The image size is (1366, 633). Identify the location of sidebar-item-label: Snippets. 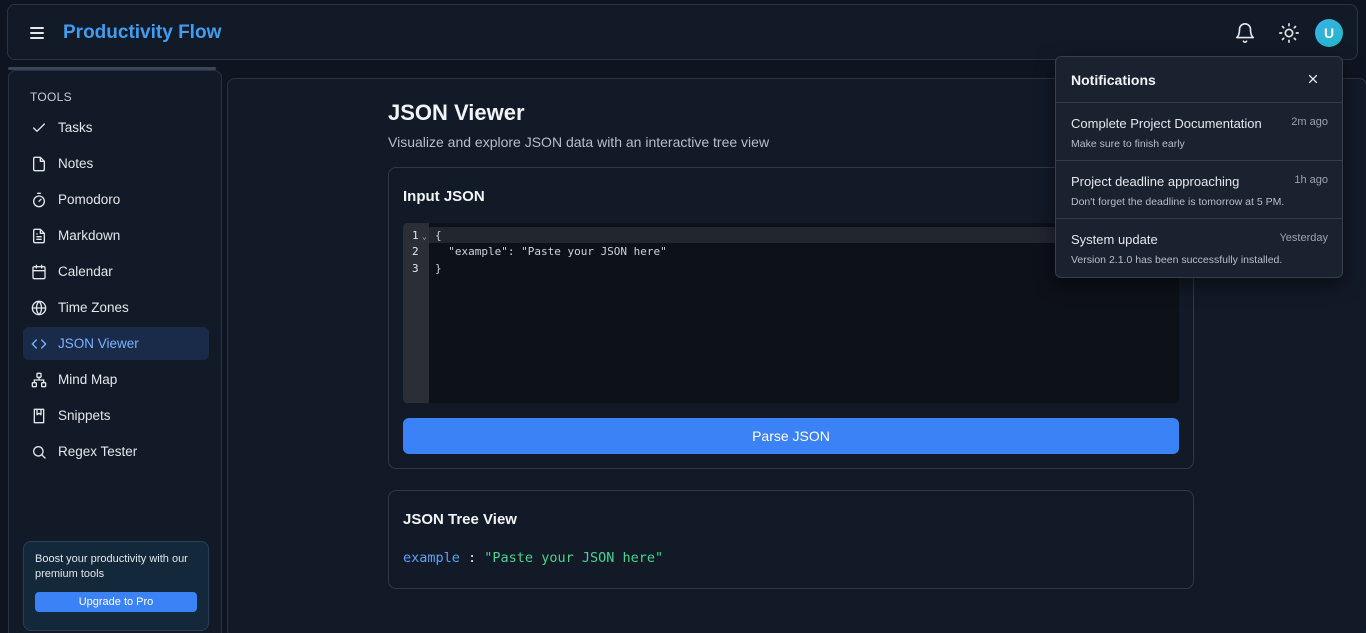
(84, 415).